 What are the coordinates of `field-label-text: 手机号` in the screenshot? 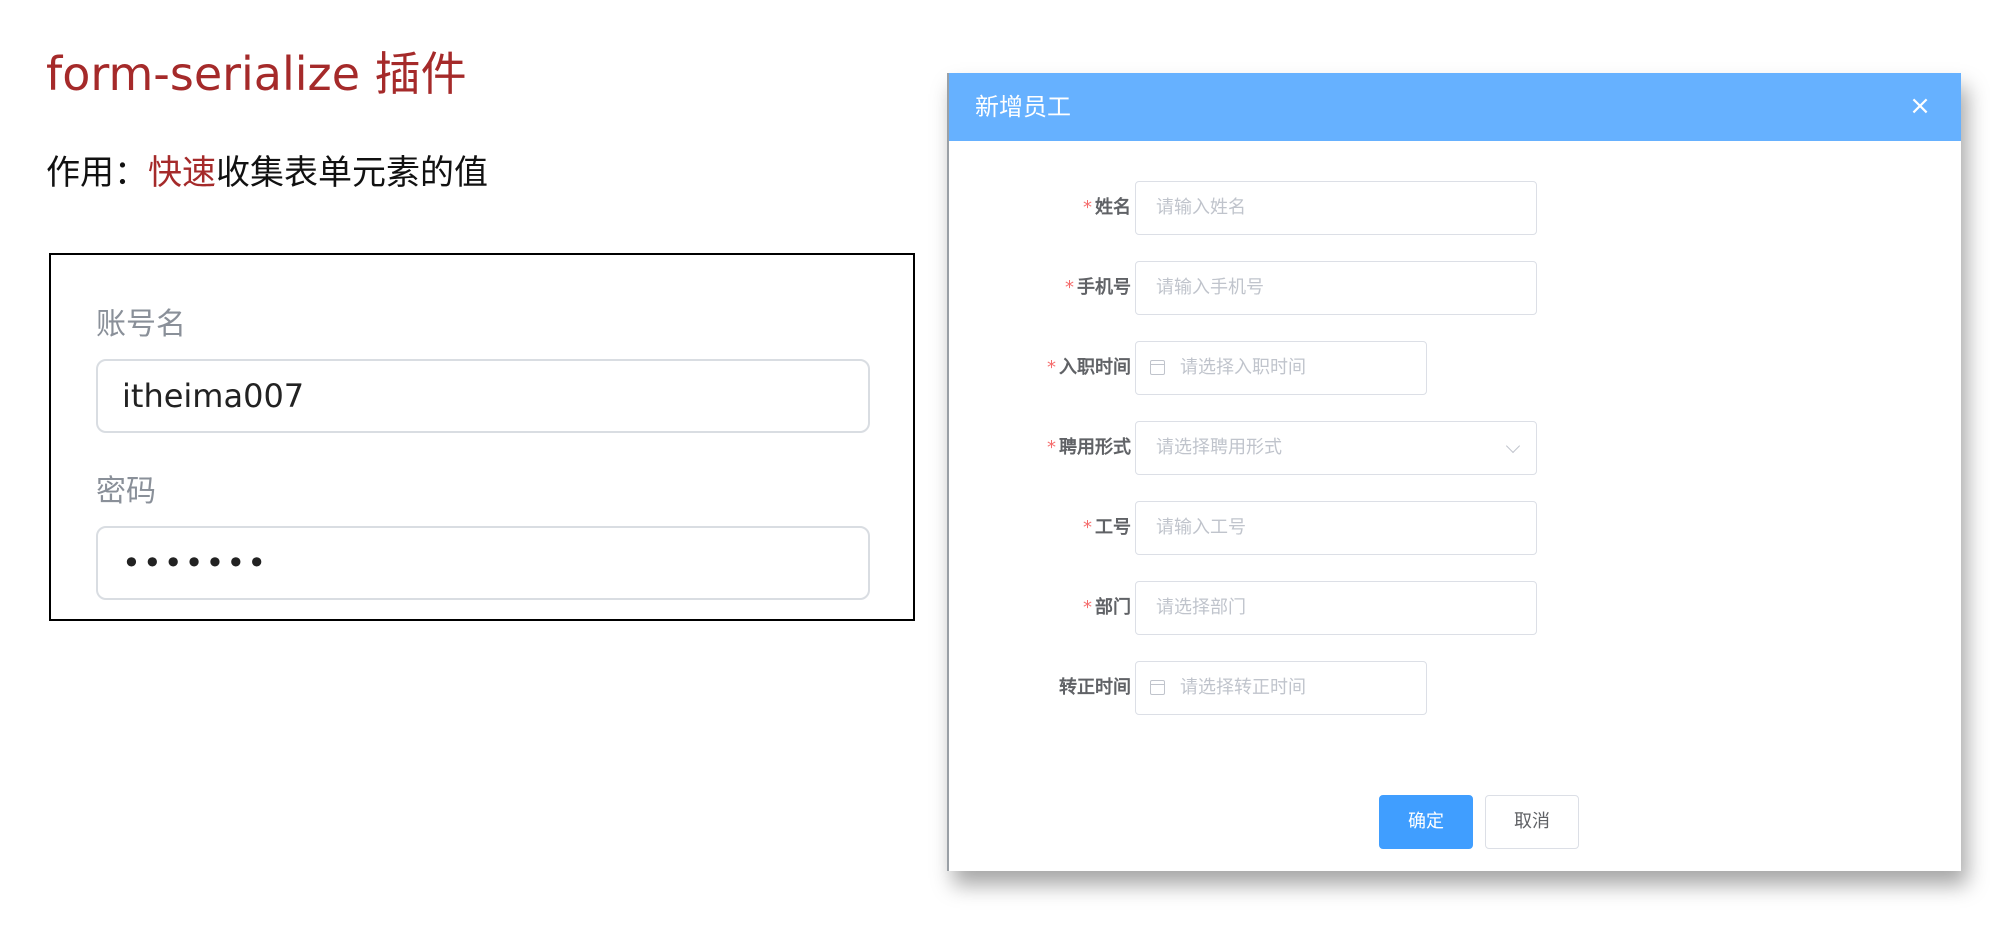 It's located at (1104, 287).